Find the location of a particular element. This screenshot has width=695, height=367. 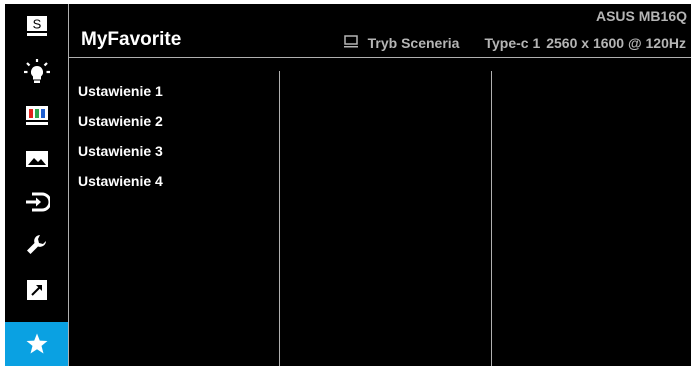

myfavorite-star-icon is located at coordinates (36, 343).